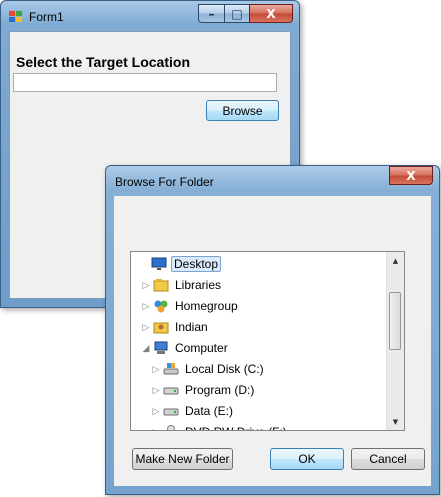  I want to click on tree-item-label: Local Disk (C:), so click(224, 369).